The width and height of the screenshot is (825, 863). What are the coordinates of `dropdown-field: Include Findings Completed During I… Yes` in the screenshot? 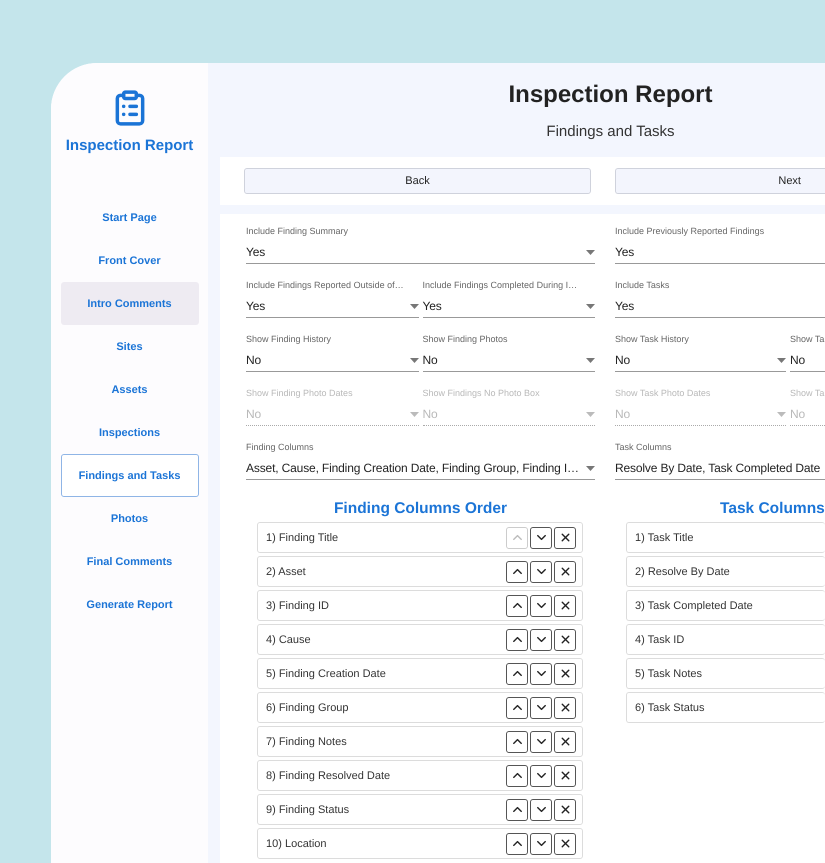 It's located at (508, 298).